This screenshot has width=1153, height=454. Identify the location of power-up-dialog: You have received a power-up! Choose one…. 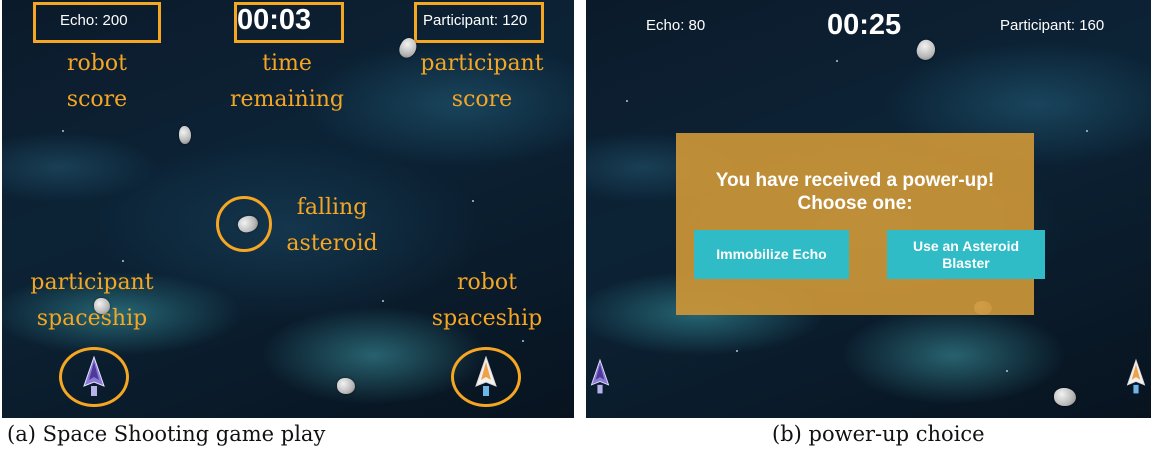
(860, 224).